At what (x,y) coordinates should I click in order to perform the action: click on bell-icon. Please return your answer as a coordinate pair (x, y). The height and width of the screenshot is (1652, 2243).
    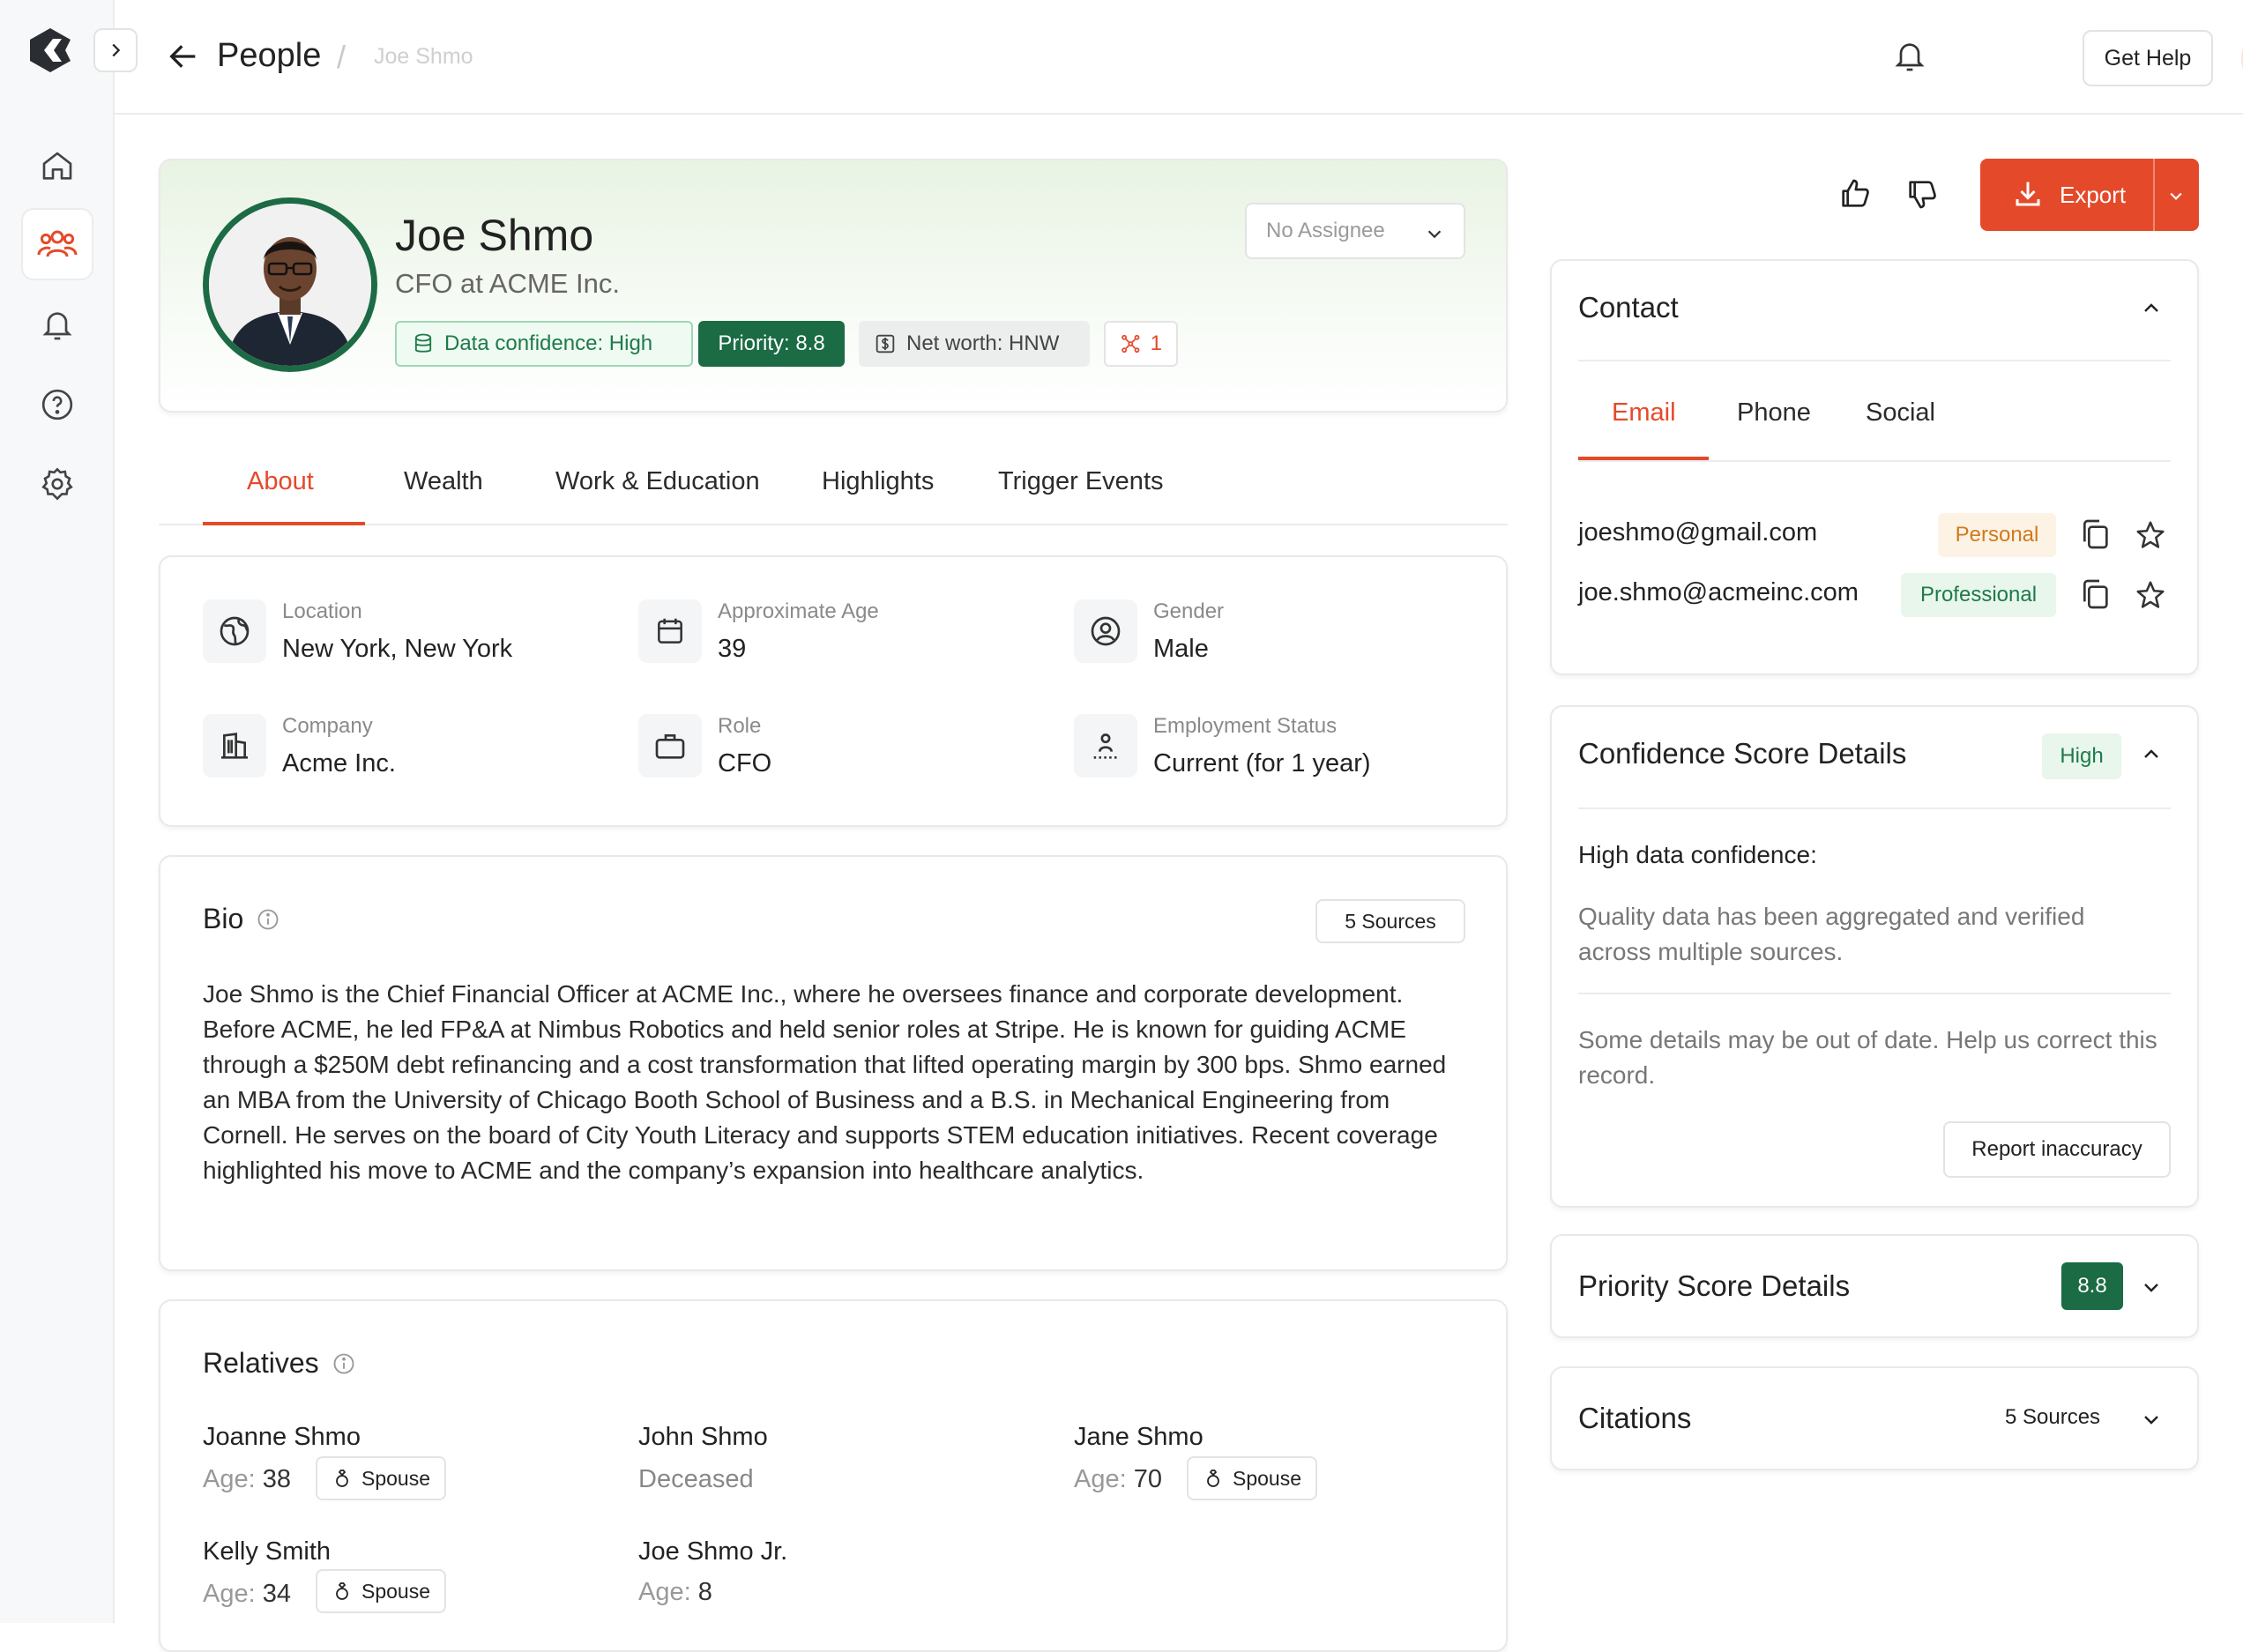
    Looking at the image, I should click on (57, 326).